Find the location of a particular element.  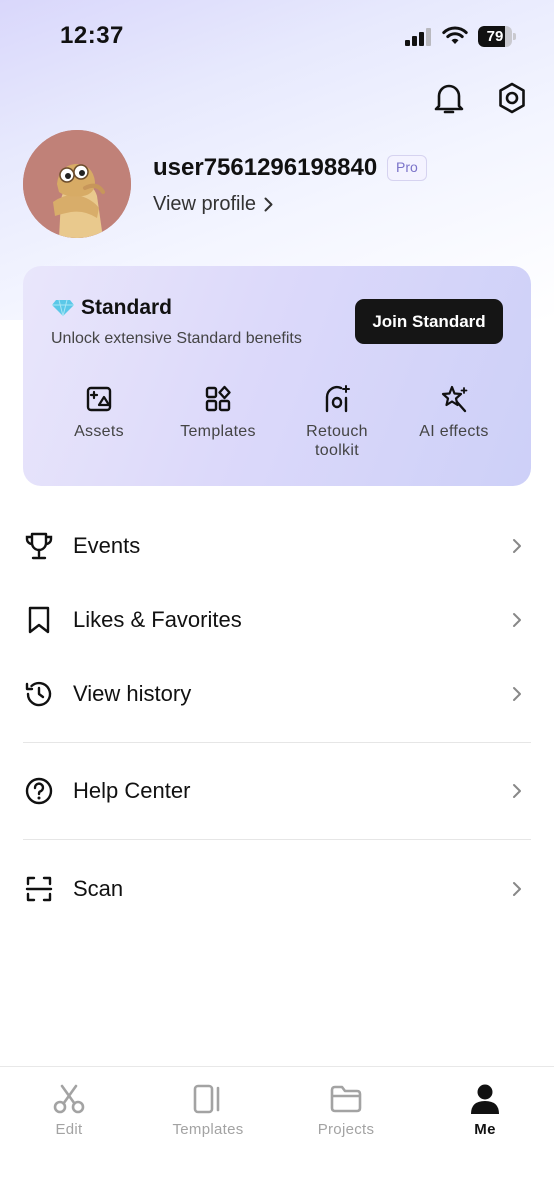

menu-item-help-center: Help Center is located at coordinates (277, 791).